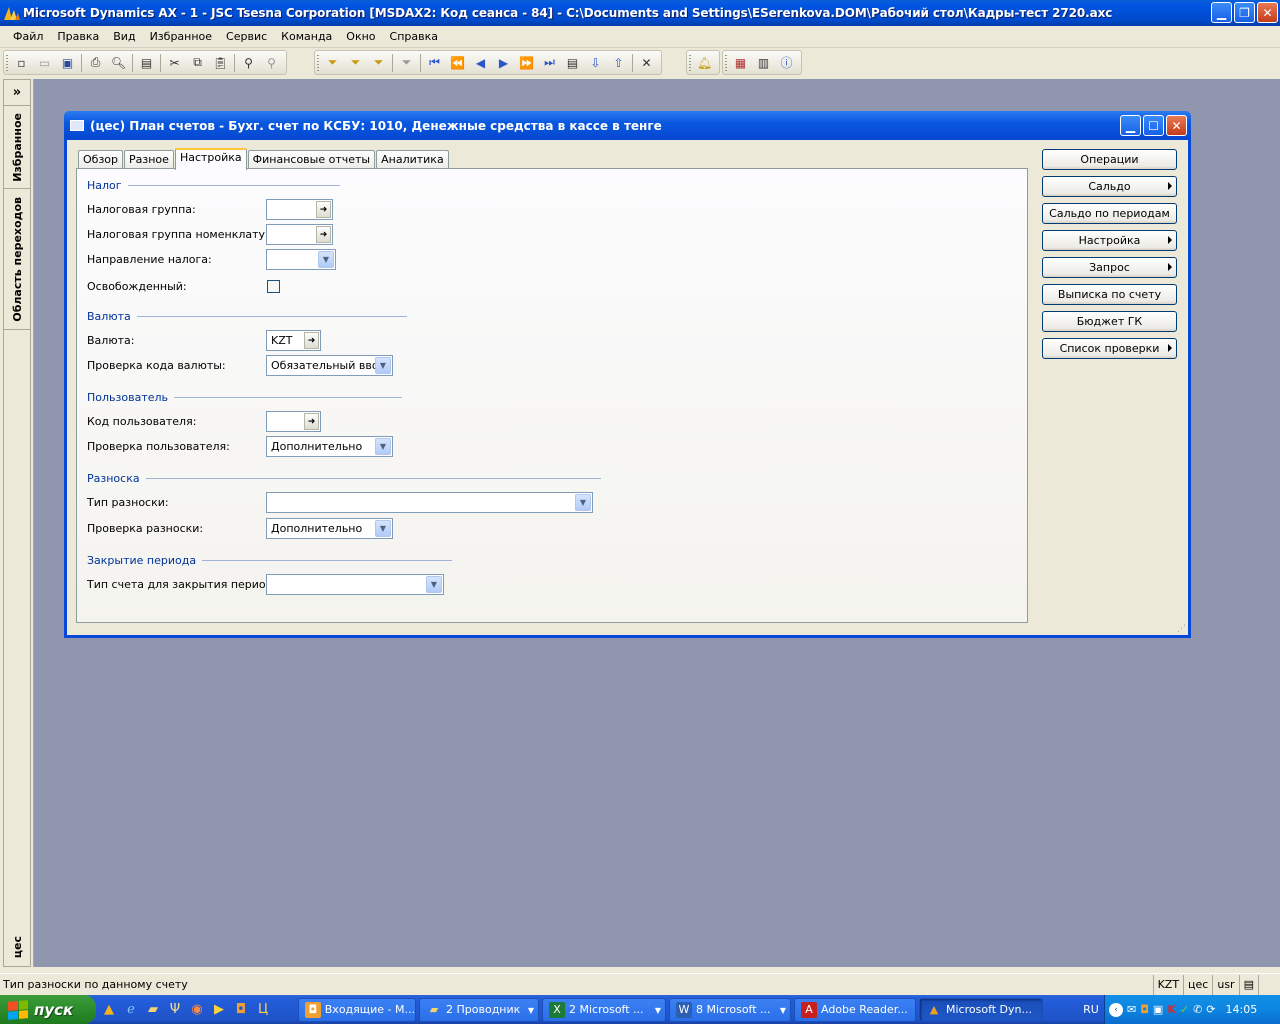  What do you see at coordinates (503, 63) in the screenshot?
I see `next-record-icon: ▶` at bounding box center [503, 63].